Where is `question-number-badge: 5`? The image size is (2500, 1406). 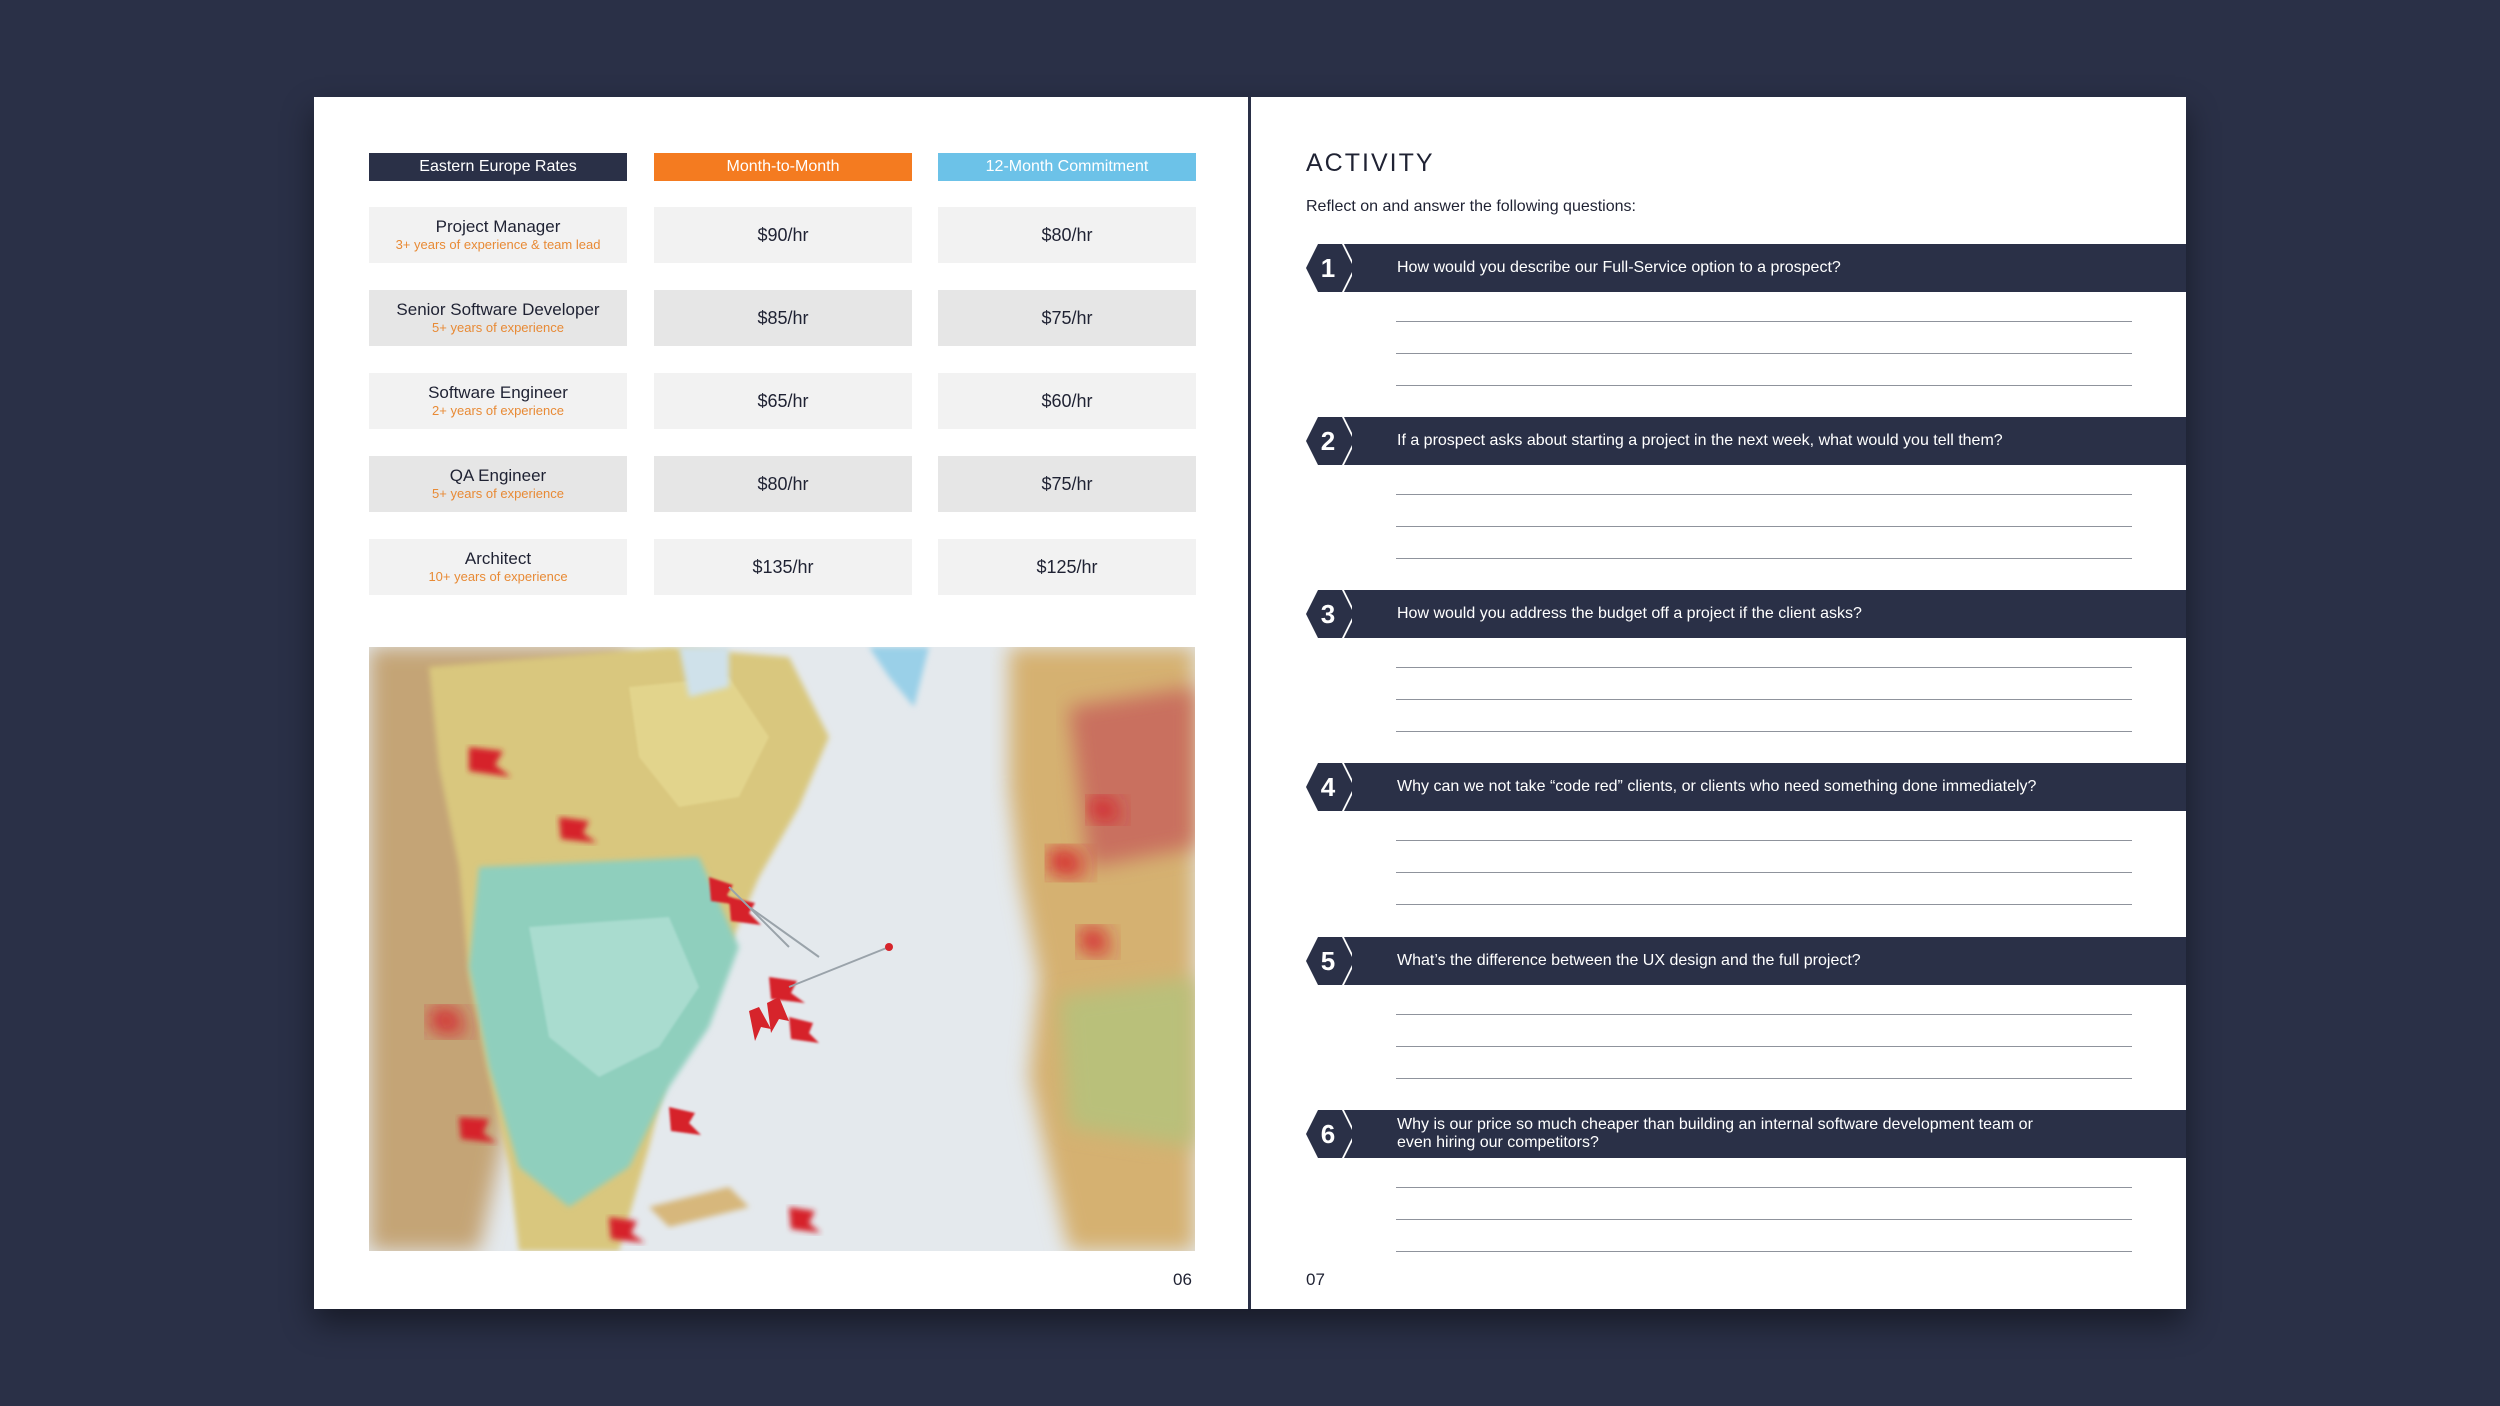
question-number-badge: 5 is located at coordinates (1335, 961).